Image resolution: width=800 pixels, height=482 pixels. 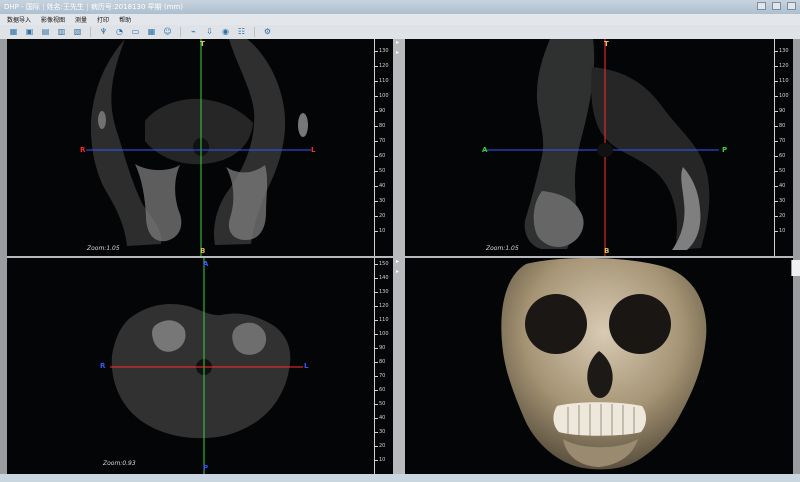 I want to click on coronal-top-label: T, so click(x=202, y=44).